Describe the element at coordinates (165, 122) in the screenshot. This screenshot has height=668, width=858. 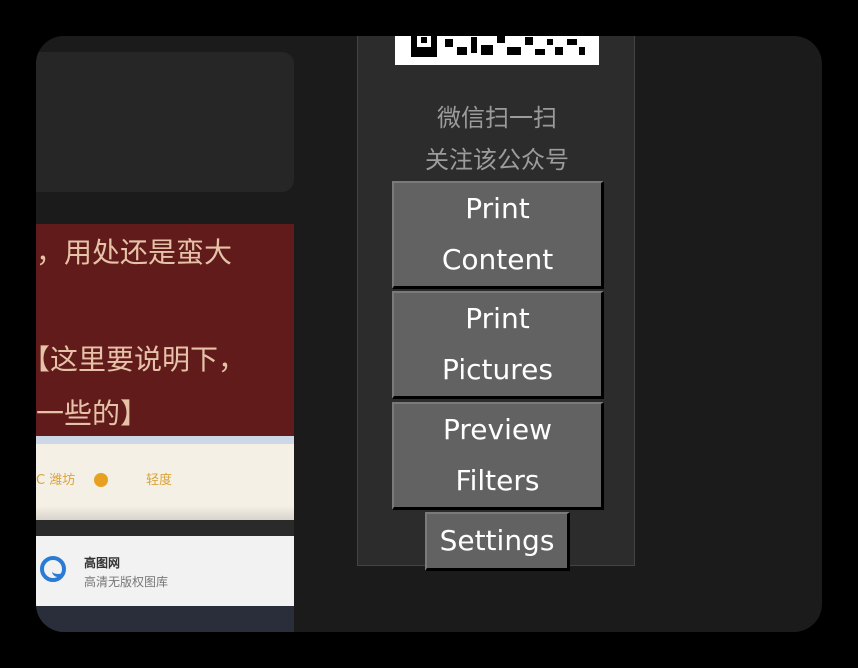
I see `placeholder-card` at that location.